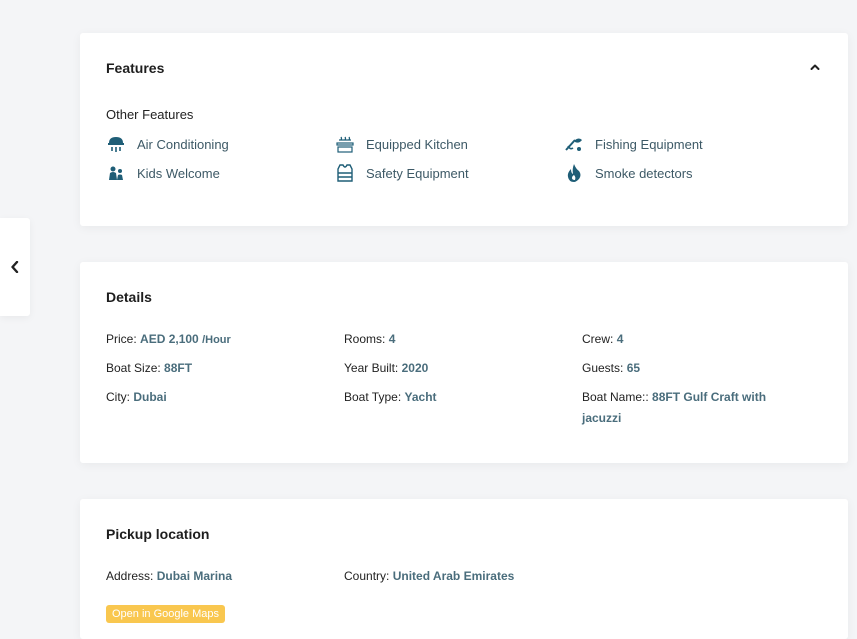  I want to click on detail-label: Crew:, so click(598, 339).